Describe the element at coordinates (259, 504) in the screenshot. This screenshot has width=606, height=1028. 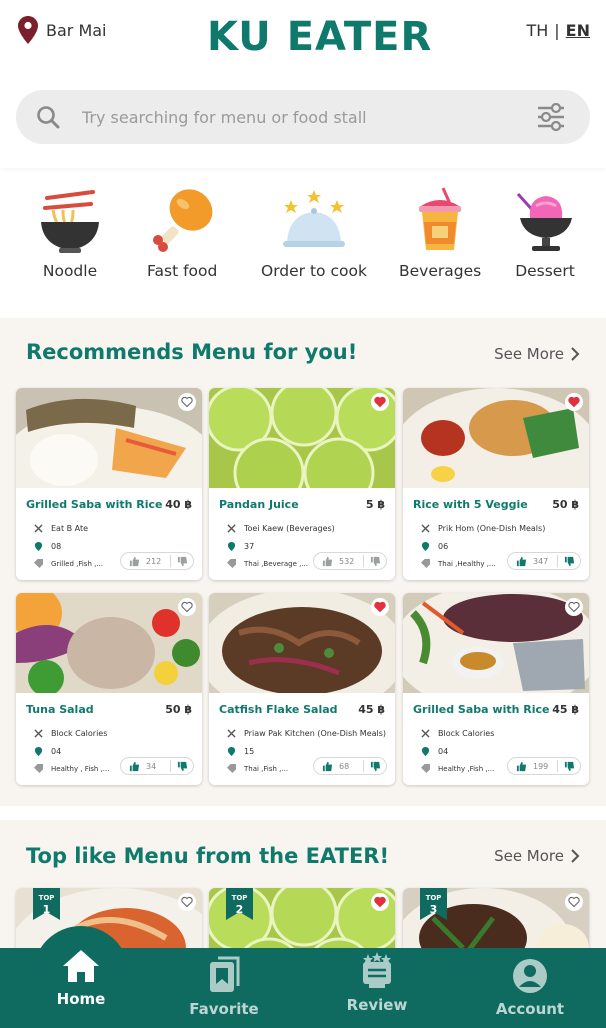
I see `menu-name: Pandan Juice` at that location.